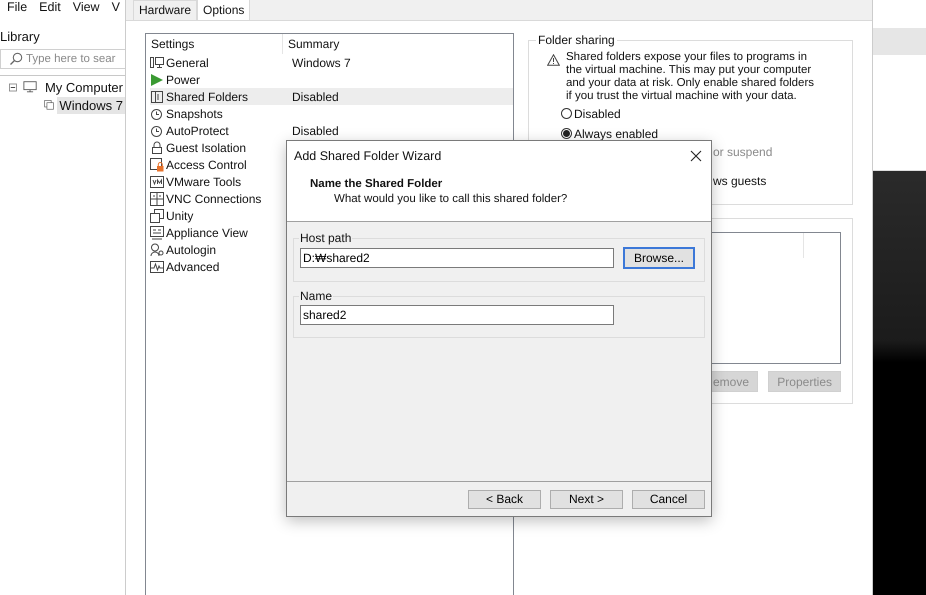 This screenshot has height=595, width=926. What do you see at coordinates (325, 238) in the screenshot?
I see `group-title: Host path` at bounding box center [325, 238].